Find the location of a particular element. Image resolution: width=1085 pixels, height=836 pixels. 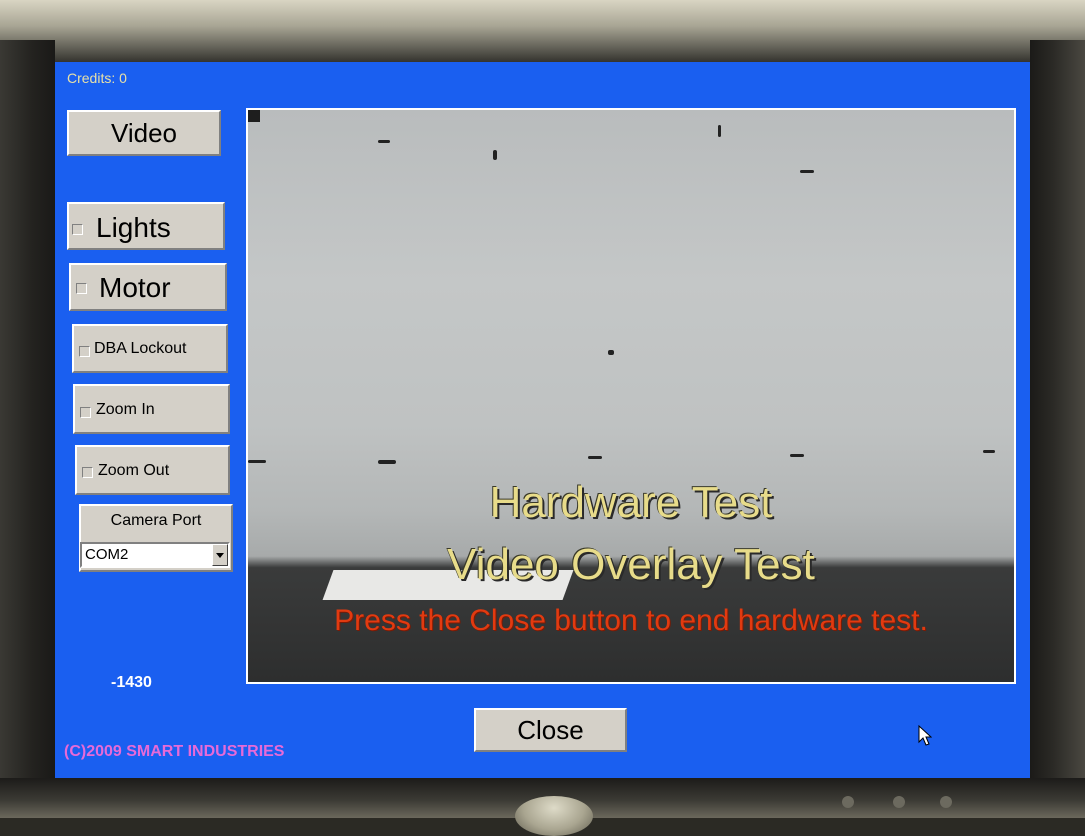

zoom-in-toggle: Zoom In is located at coordinates (151, 409).